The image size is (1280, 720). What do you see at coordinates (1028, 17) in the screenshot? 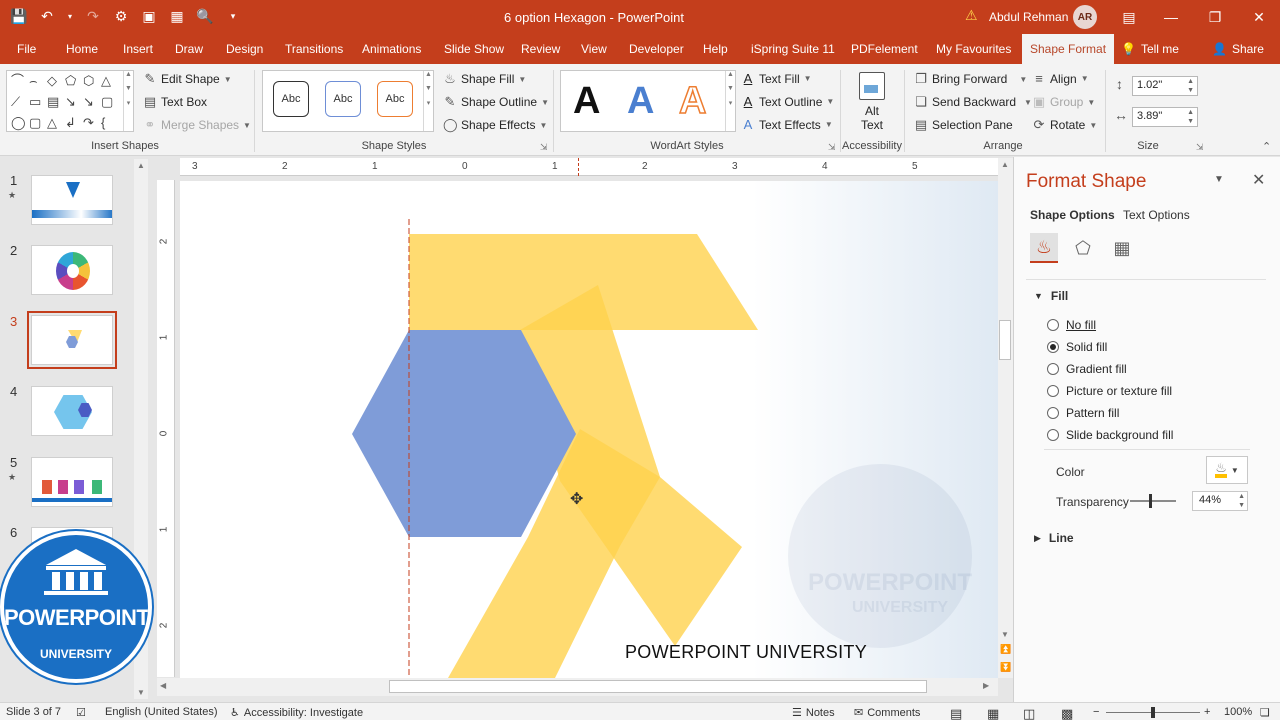
I see `user-name: Abdul Rehman` at bounding box center [1028, 17].